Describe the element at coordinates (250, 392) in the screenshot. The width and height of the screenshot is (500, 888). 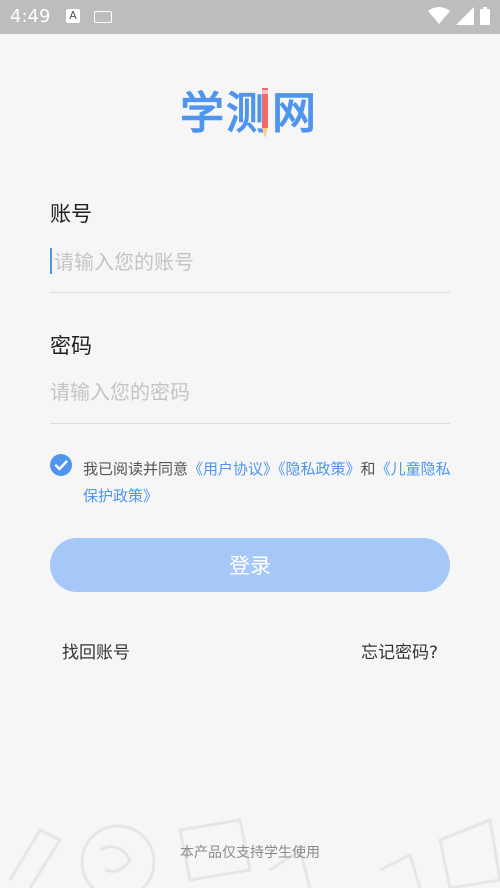
I see `password-input` at that location.